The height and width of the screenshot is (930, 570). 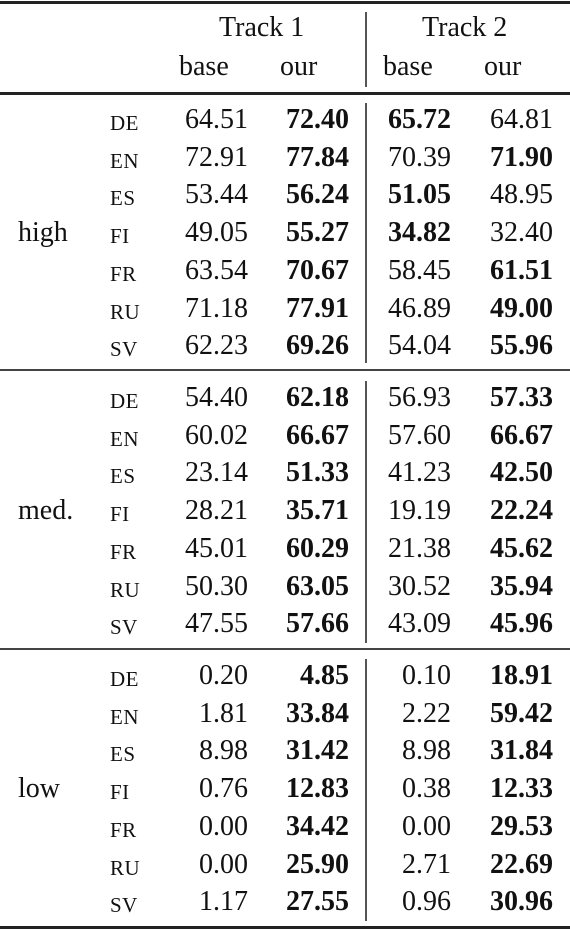 I want to click on score-t2-our: 22.24, so click(x=521, y=511).